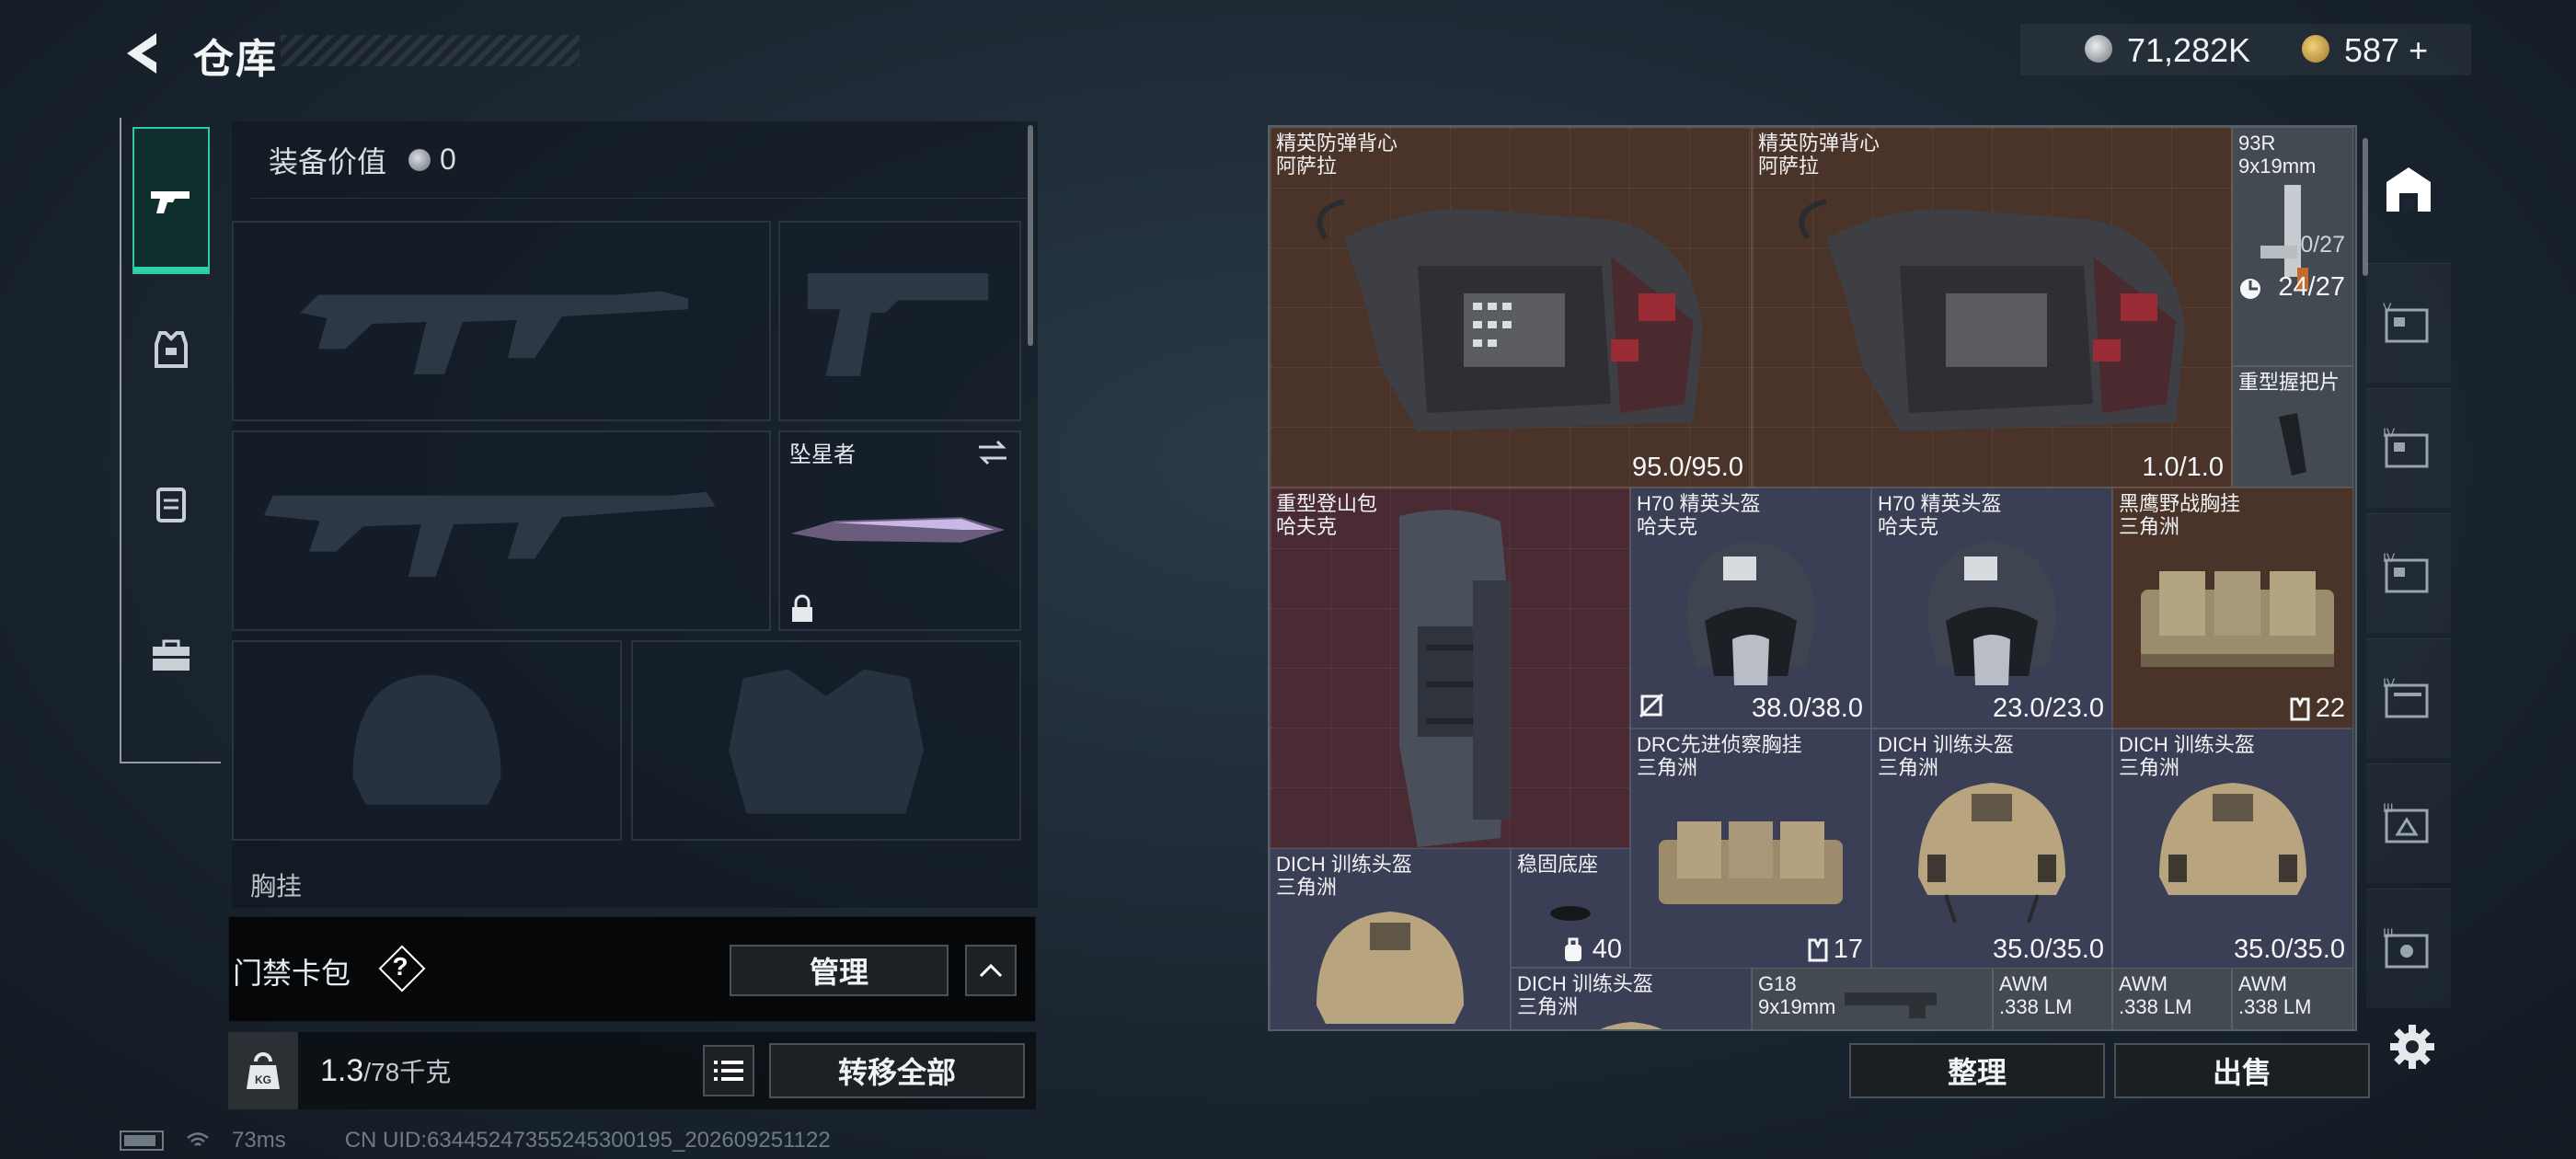  What do you see at coordinates (638, 160) in the screenshot?
I see `equip-value-row: 装备价值 0` at bounding box center [638, 160].